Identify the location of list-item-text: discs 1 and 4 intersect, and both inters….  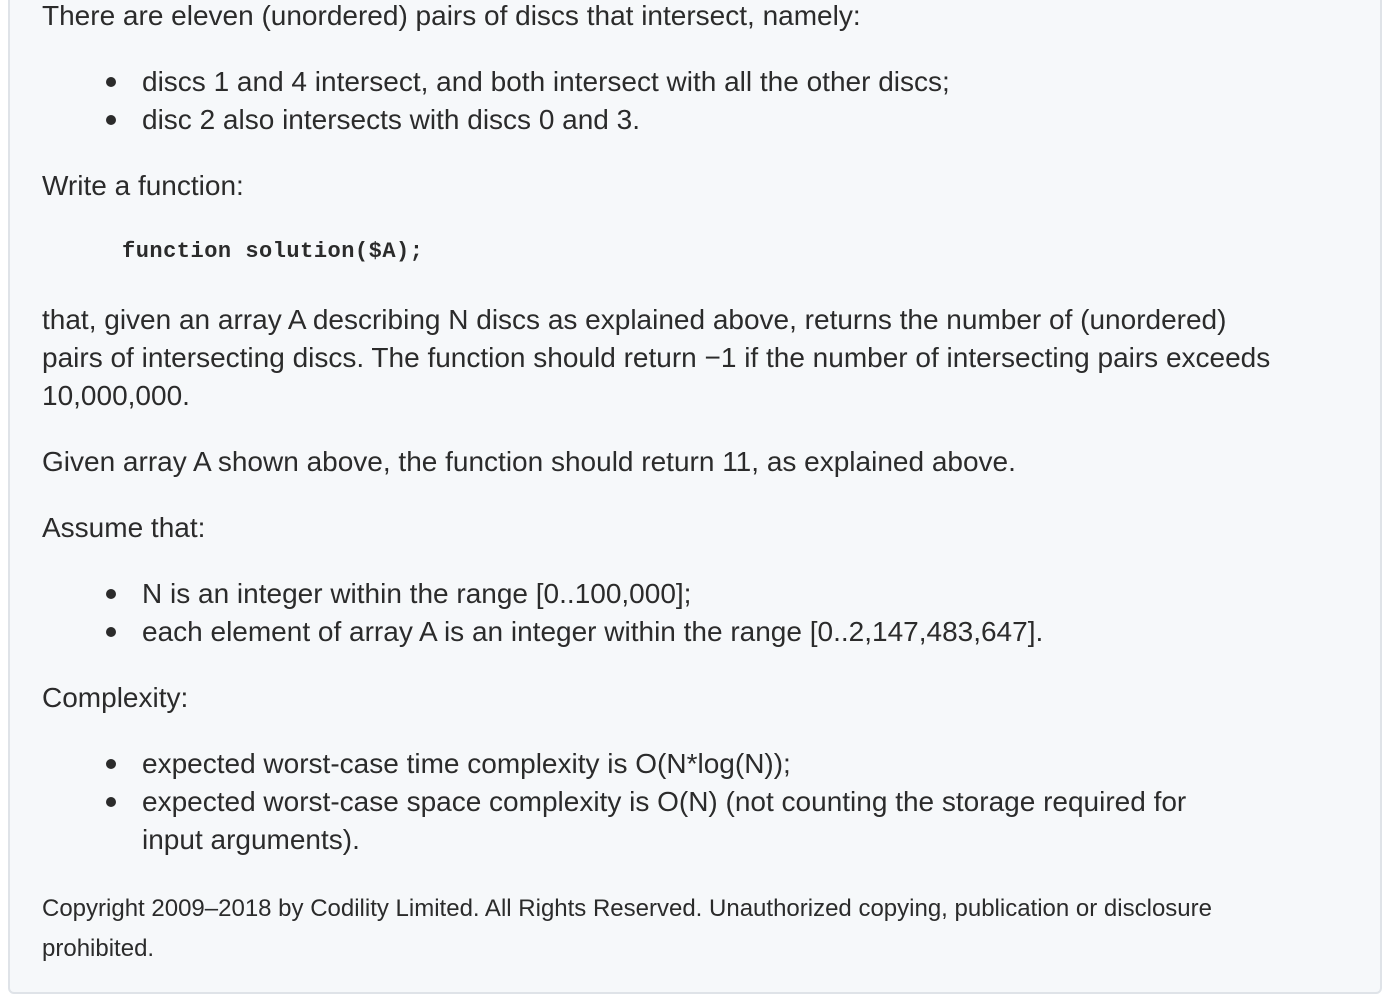
(546, 81).